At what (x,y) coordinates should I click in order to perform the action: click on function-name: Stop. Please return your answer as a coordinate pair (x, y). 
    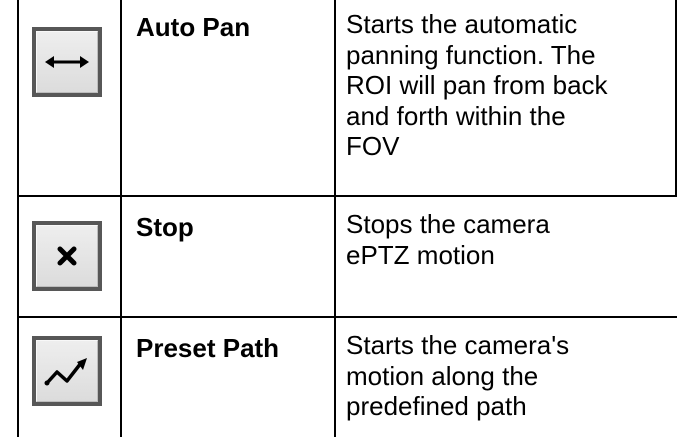
    Looking at the image, I should click on (165, 227).